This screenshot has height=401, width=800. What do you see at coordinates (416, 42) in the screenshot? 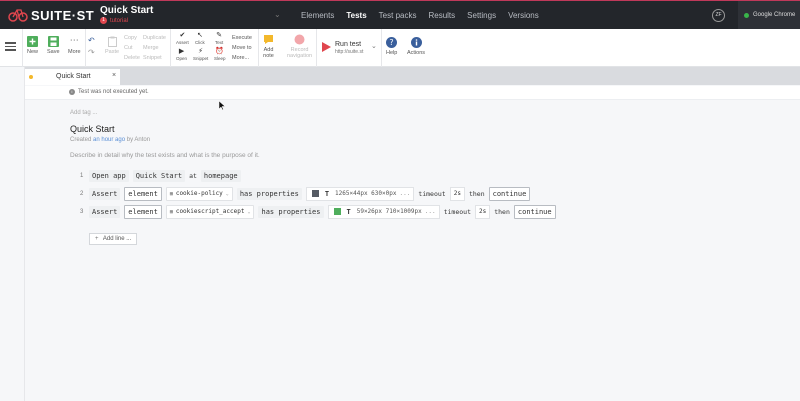
I see `info-icon` at bounding box center [416, 42].